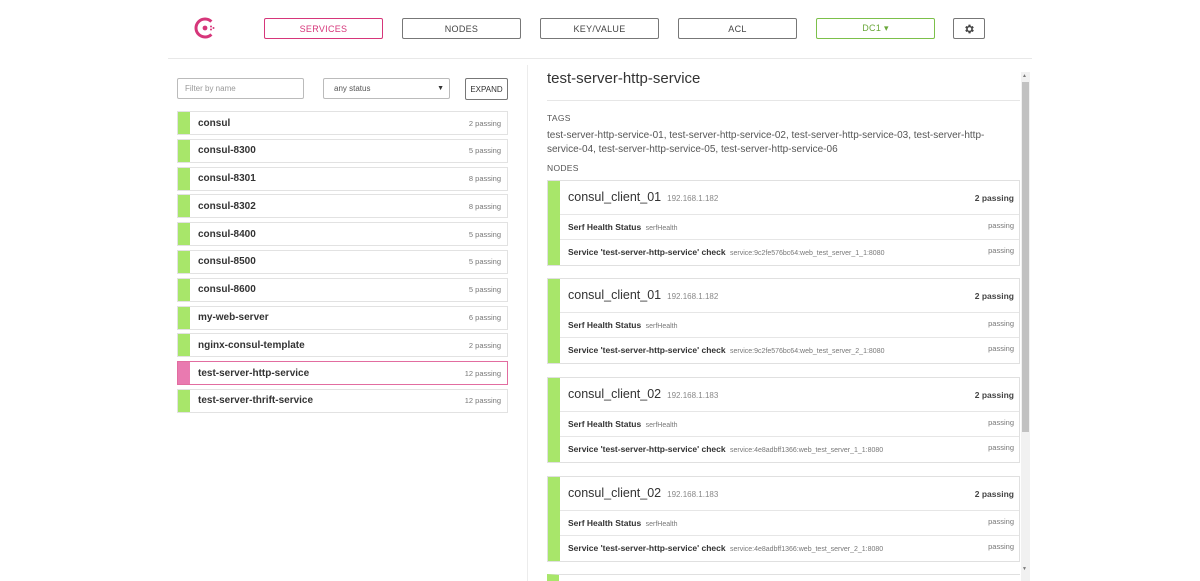 This screenshot has width=1200, height=581. Describe the element at coordinates (240, 88) in the screenshot. I see `filter-by-name-input` at that location.